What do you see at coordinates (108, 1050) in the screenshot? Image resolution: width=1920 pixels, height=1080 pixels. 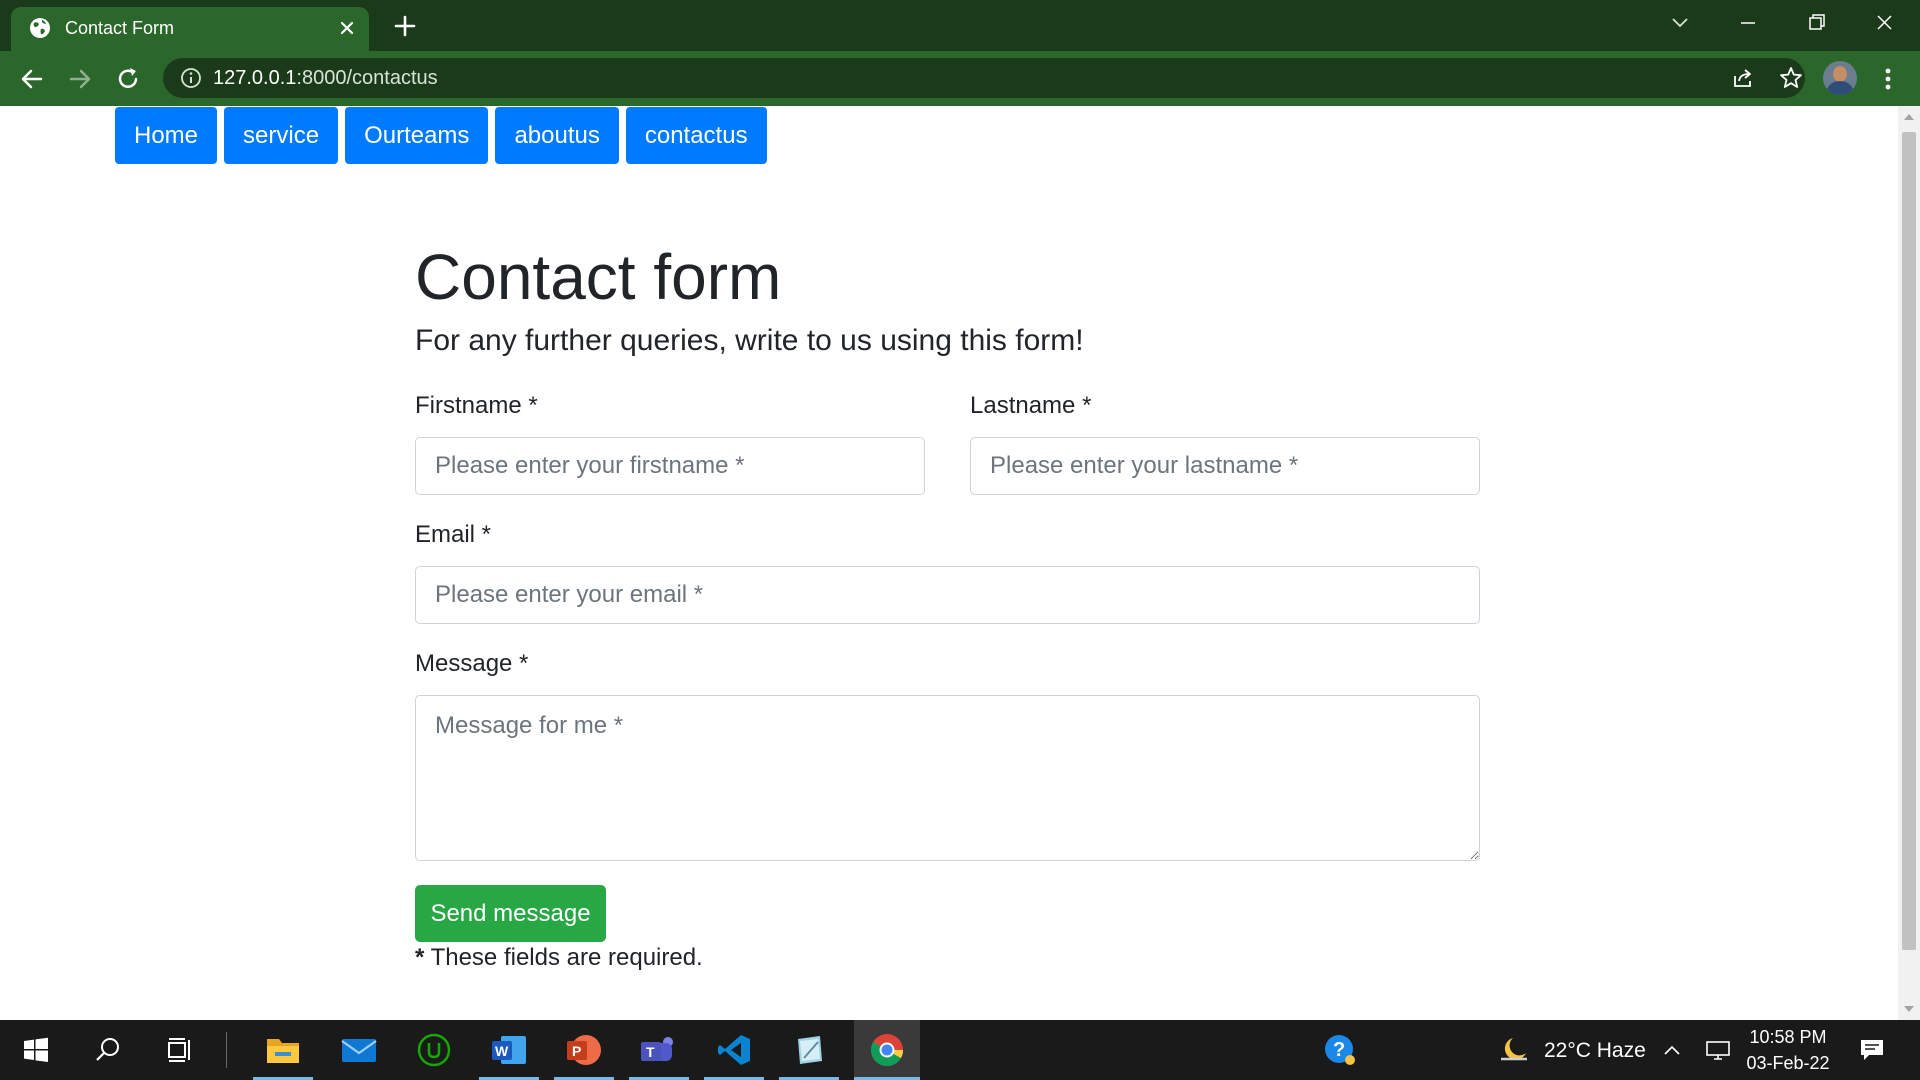 I see `search-icon` at bounding box center [108, 1050].